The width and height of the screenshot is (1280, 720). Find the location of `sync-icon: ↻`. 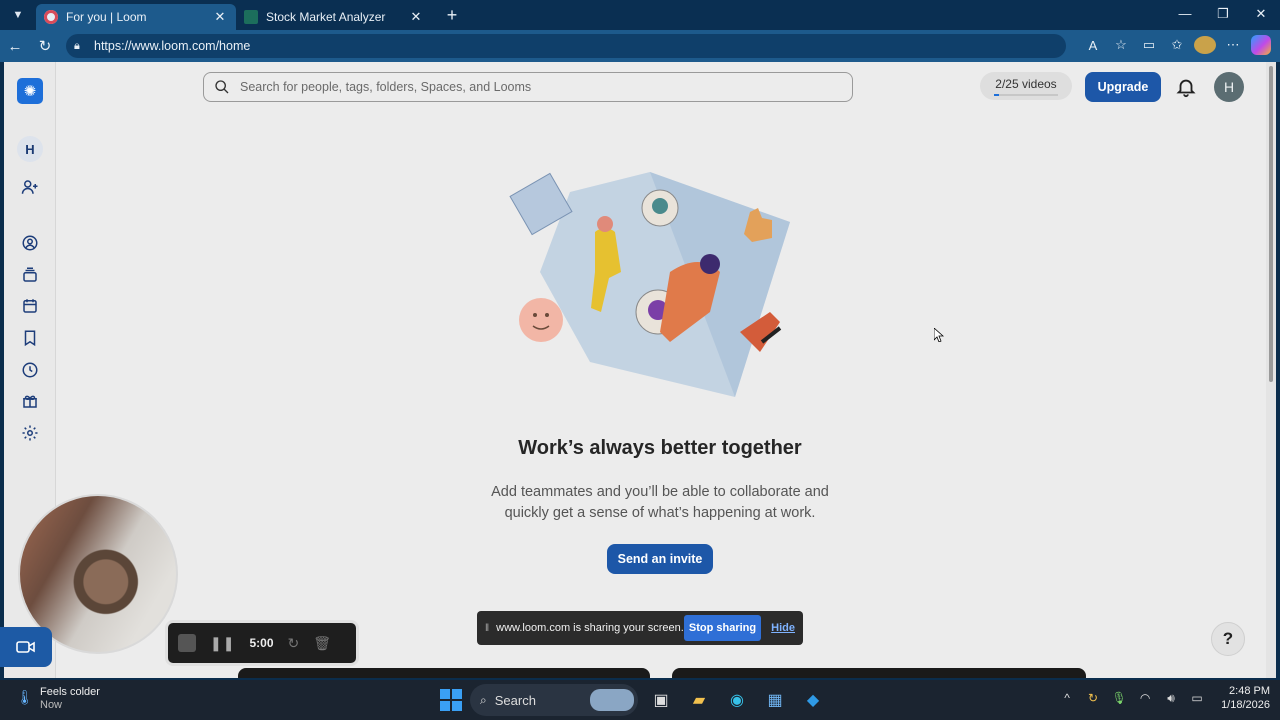

sync-icon: ↻ is located at coordinates (1093, 698).